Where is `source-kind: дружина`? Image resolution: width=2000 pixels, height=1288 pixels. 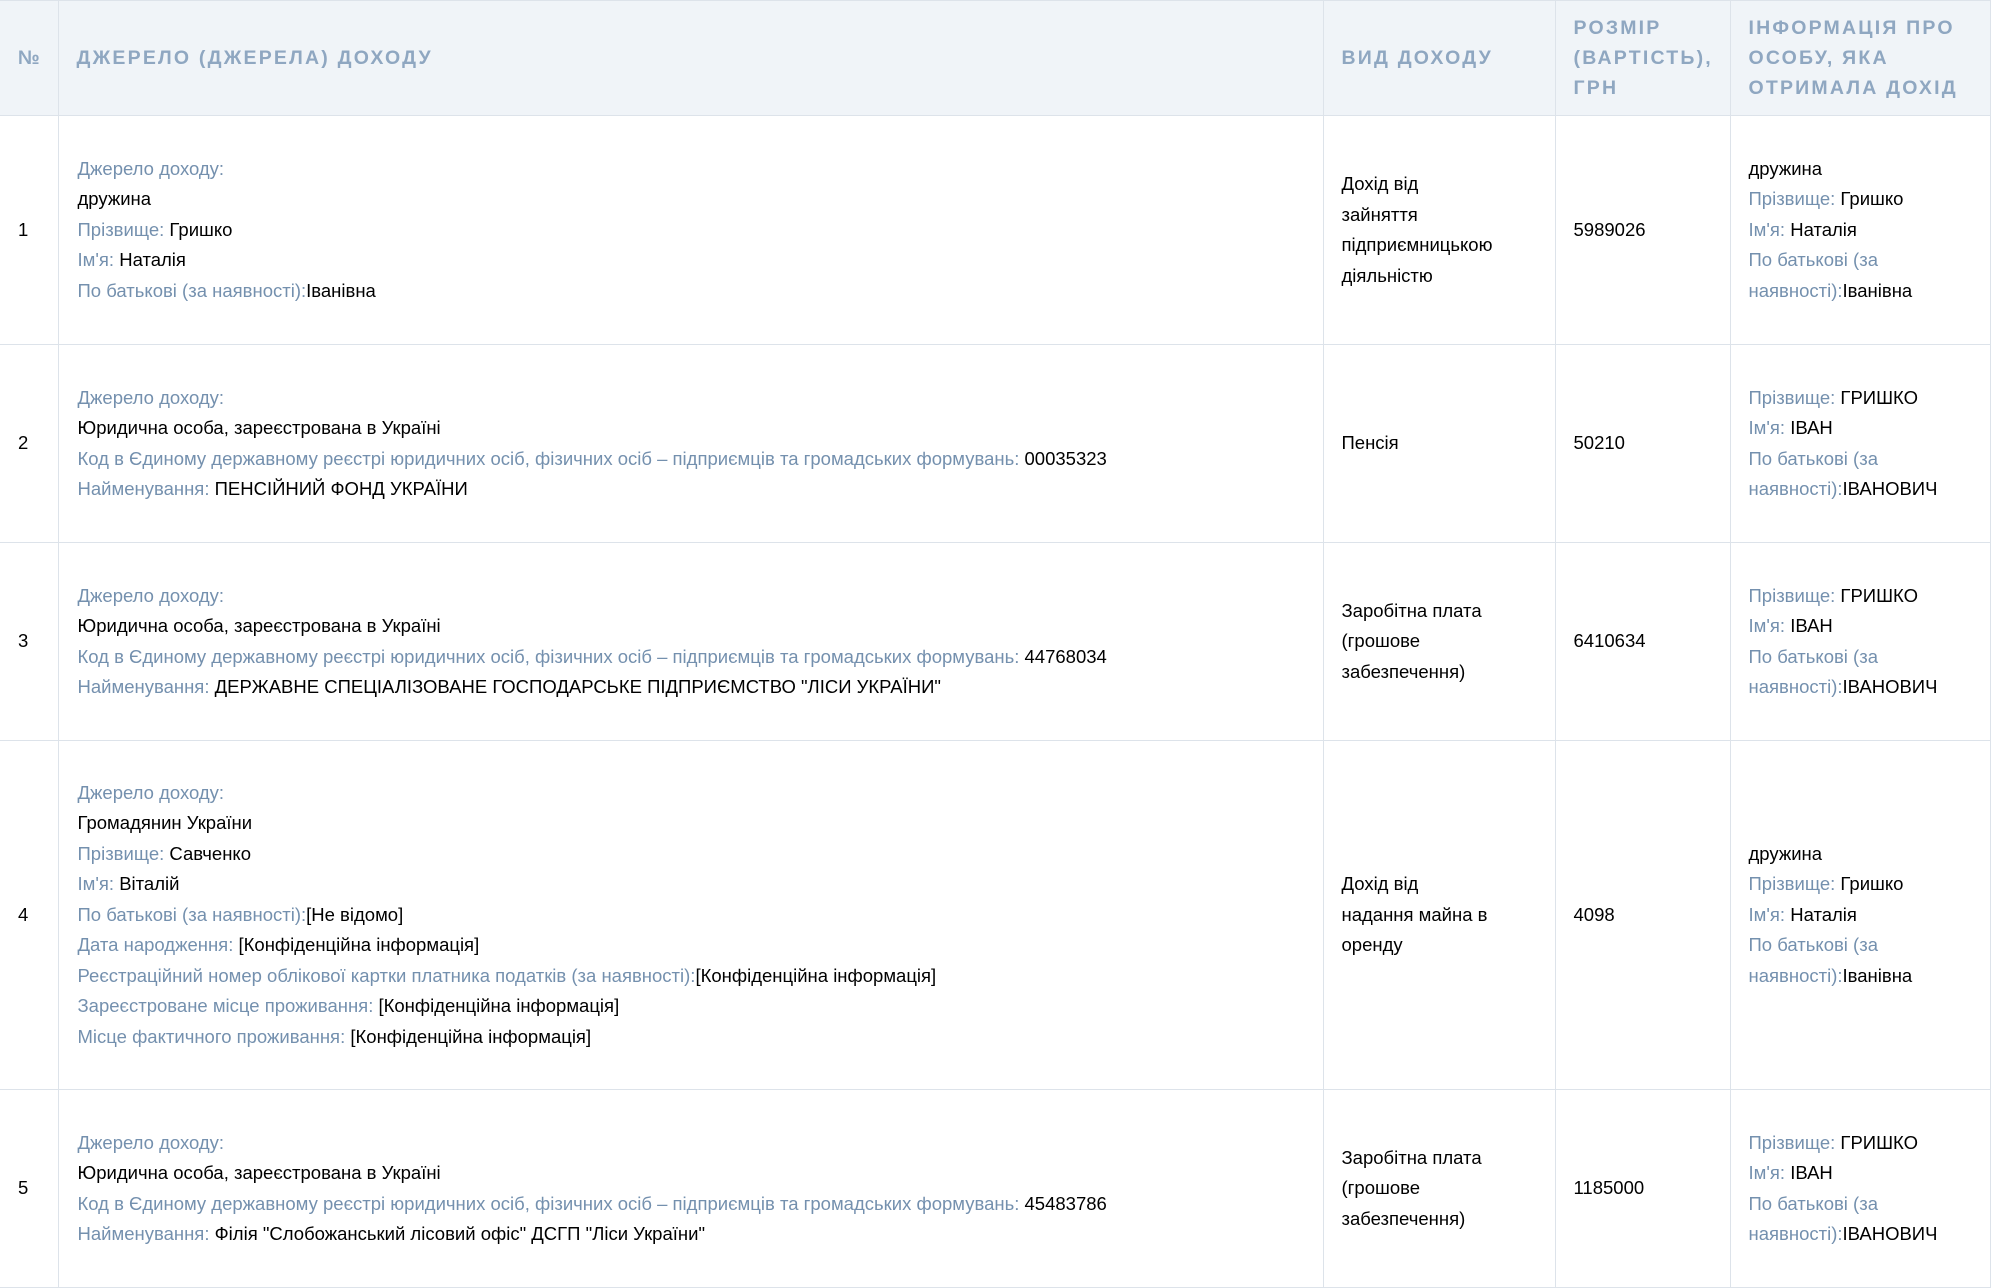
source-kind: дружина is located at coordinates (114, 199).